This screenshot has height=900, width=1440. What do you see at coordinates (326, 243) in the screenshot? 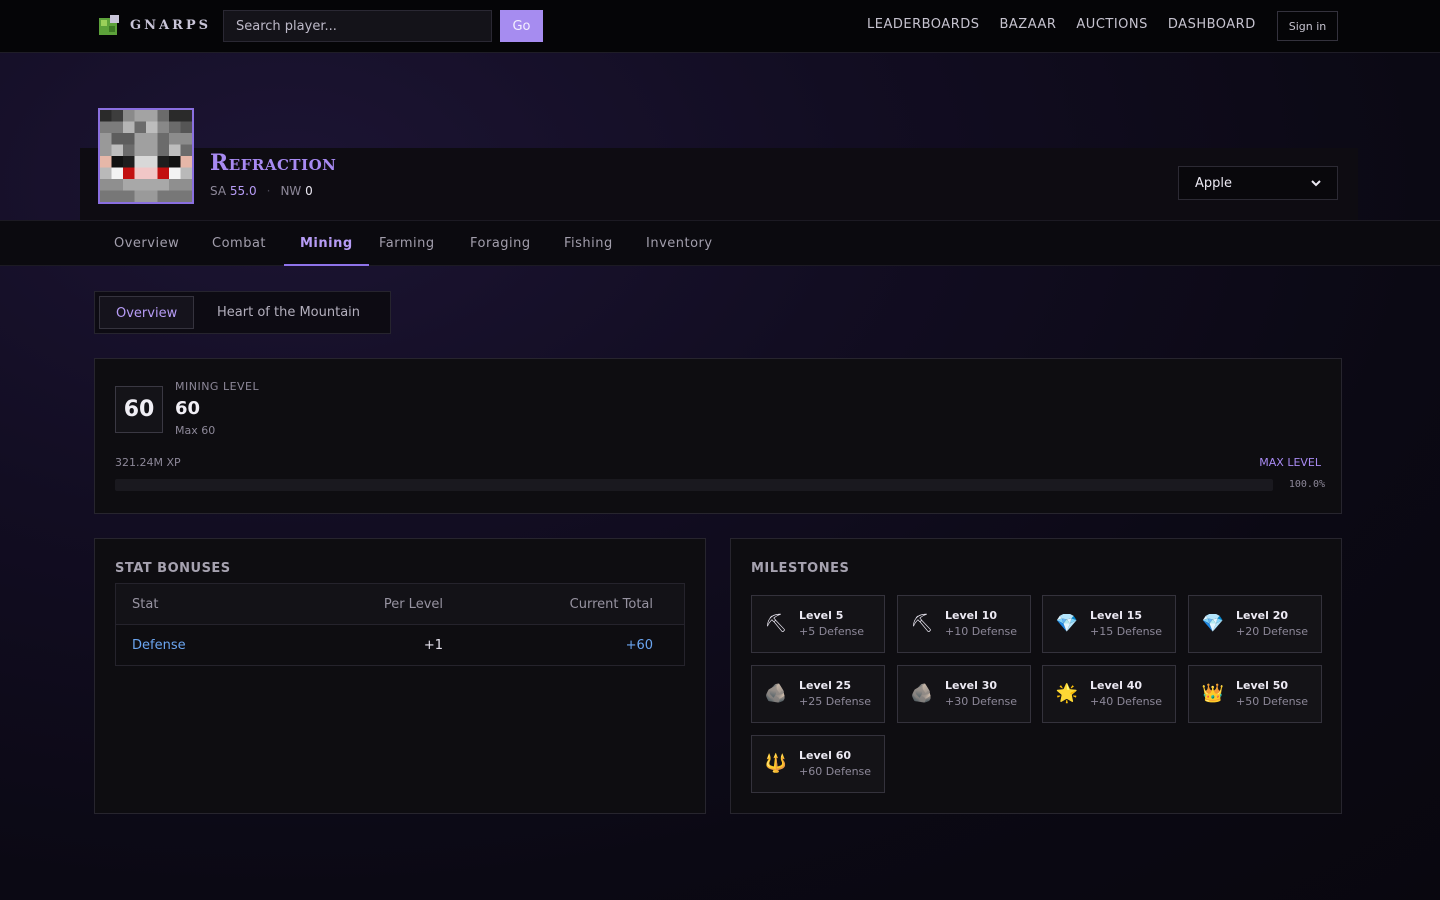
I see `tab-mining: Mining` at bounding box center [326, 243].